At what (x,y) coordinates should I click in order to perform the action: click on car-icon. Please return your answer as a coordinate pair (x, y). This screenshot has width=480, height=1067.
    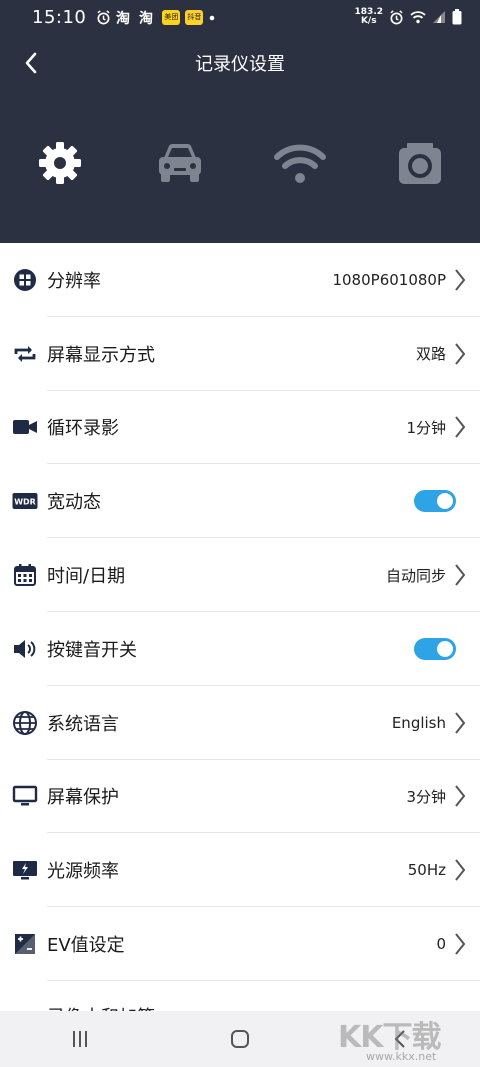
    Looking at the image, I should click on (180, 163).